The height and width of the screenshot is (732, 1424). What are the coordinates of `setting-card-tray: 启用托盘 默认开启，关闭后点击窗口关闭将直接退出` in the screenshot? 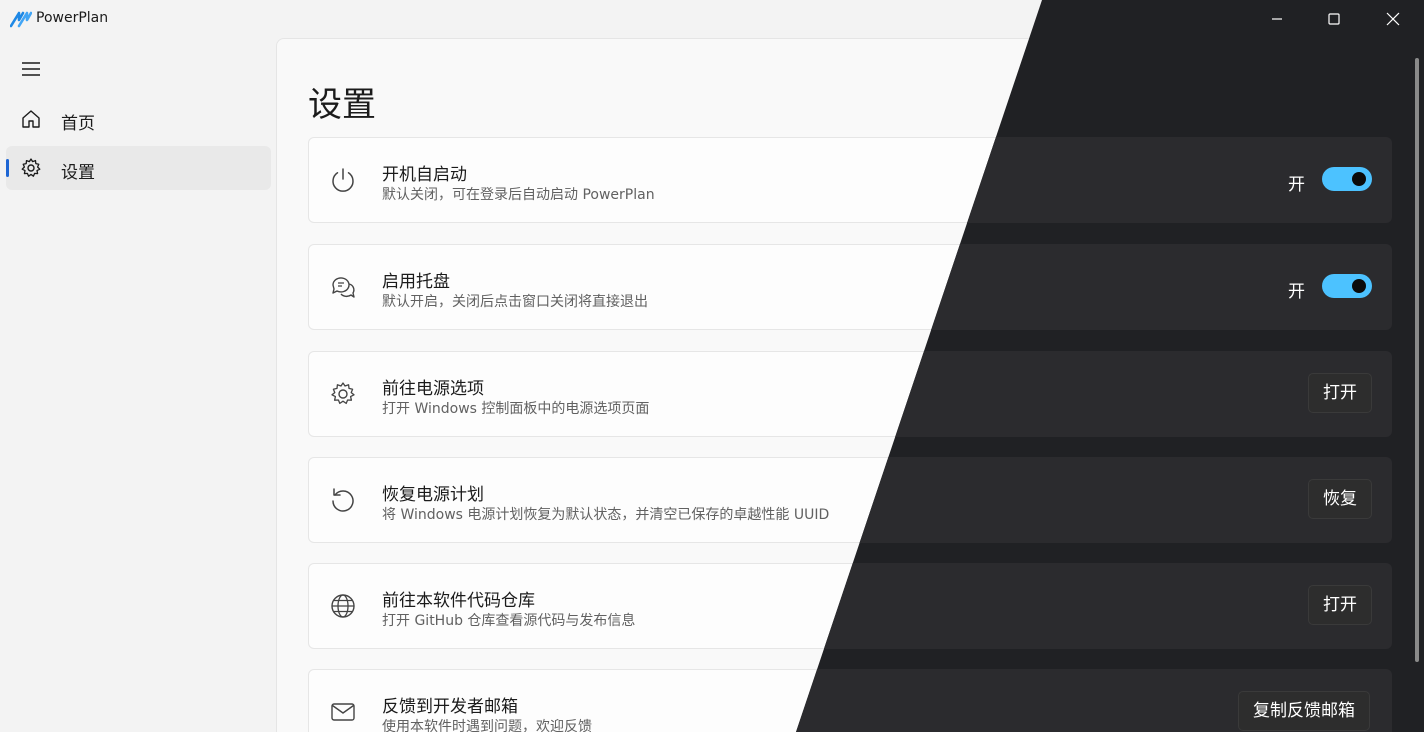 It's located at (850, 287).